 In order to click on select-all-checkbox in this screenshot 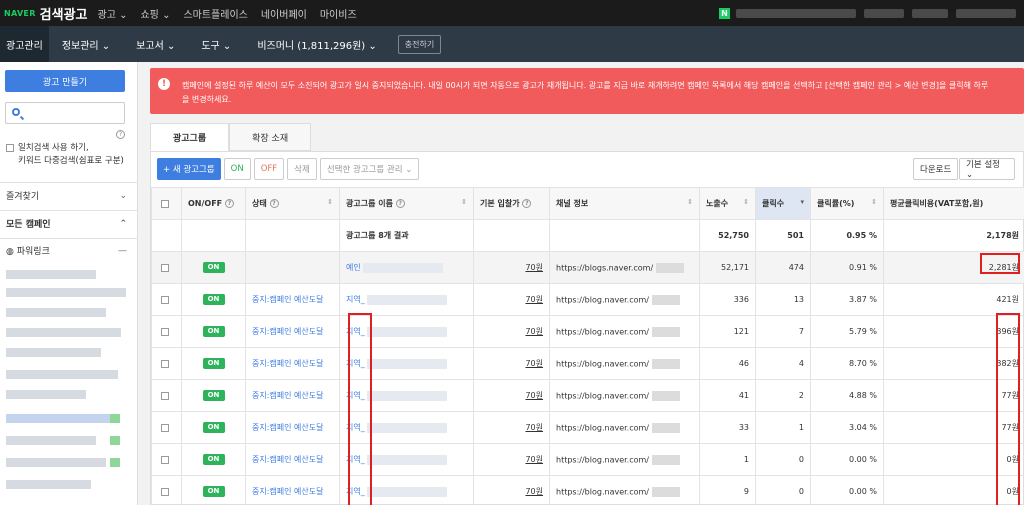, I will do `click(164, 203)`.